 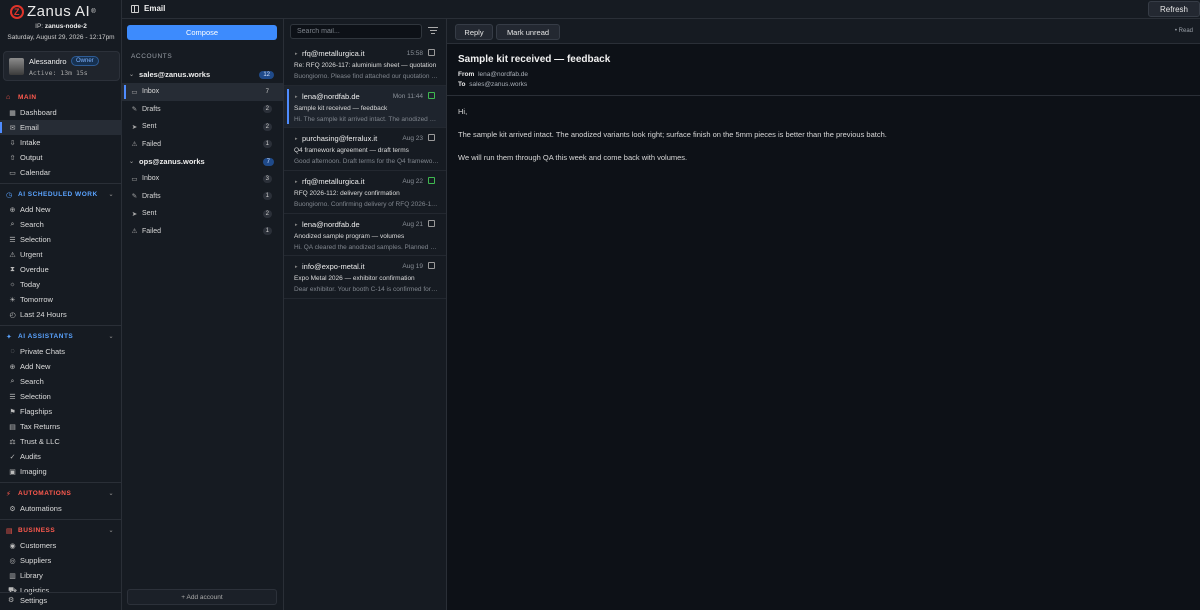 What do you see at coordinates (61, 314) in the screenshot?
I see `sidebar-item-last-24-hours: ◴ Last 24 Hours` at bounding box center [61, 314].